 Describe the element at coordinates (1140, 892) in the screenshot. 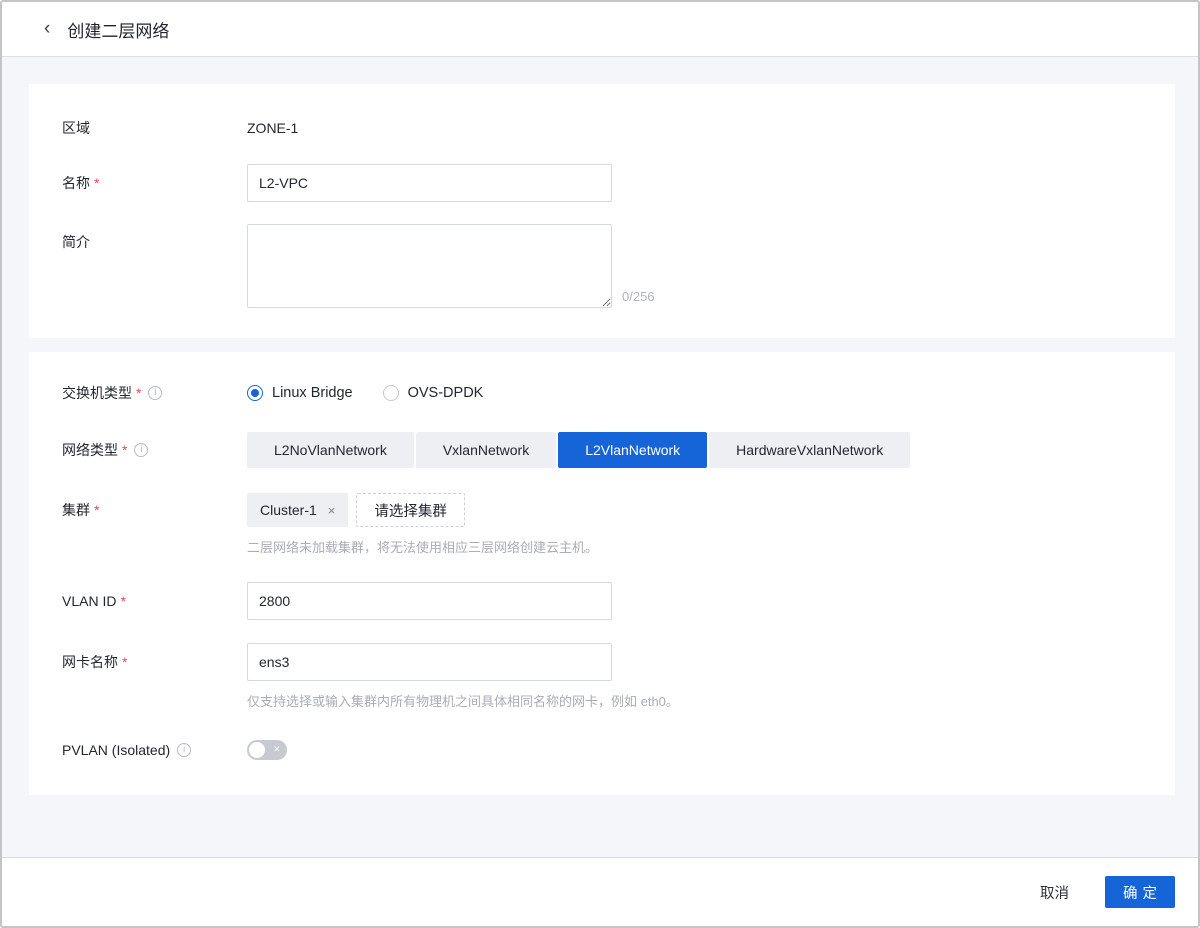

I see `confirm-button: 确定` at that location.